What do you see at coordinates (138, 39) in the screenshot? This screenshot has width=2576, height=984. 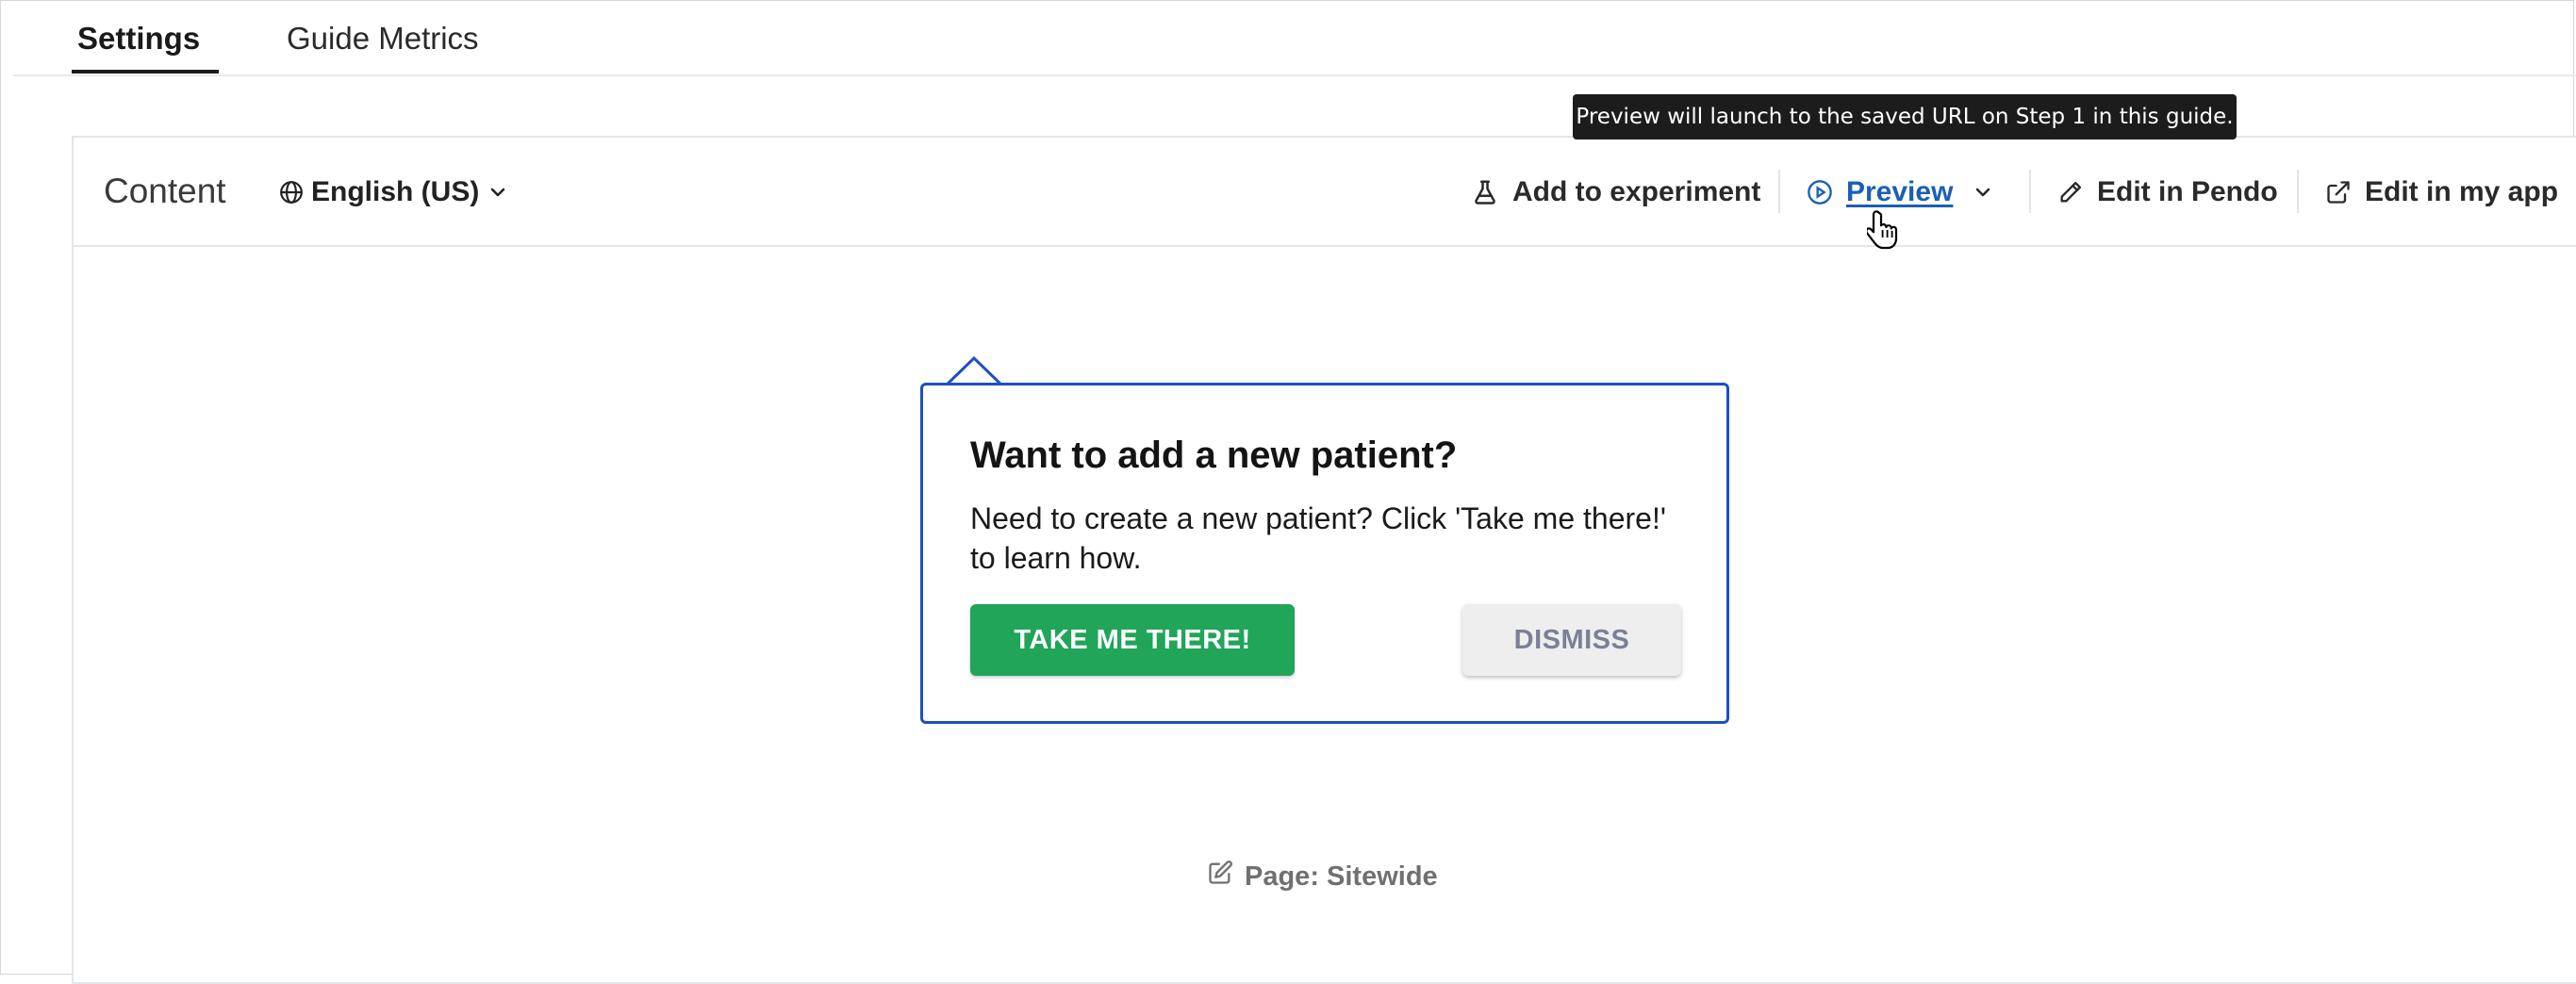 I see `tab-settings: Settings` at bounding box center [138, 39].